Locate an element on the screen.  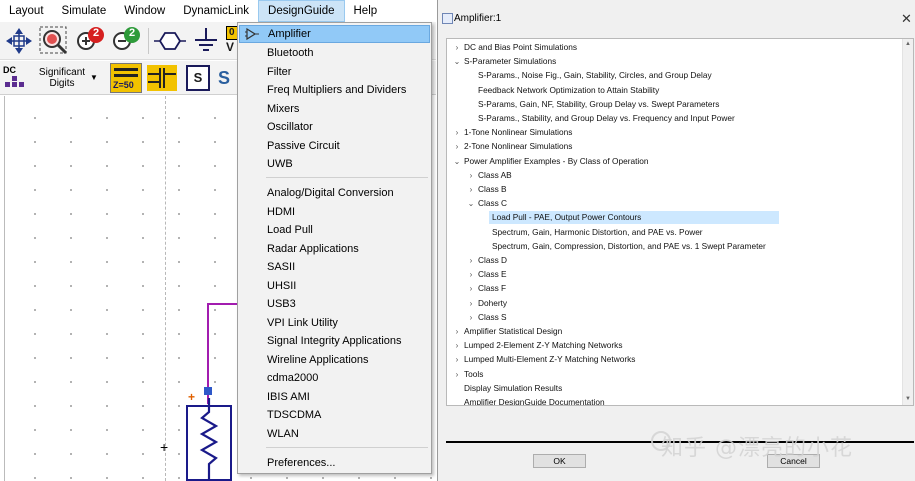
menu-item-tdscdma: TDSCDMA is located at coordinates (334, 415).